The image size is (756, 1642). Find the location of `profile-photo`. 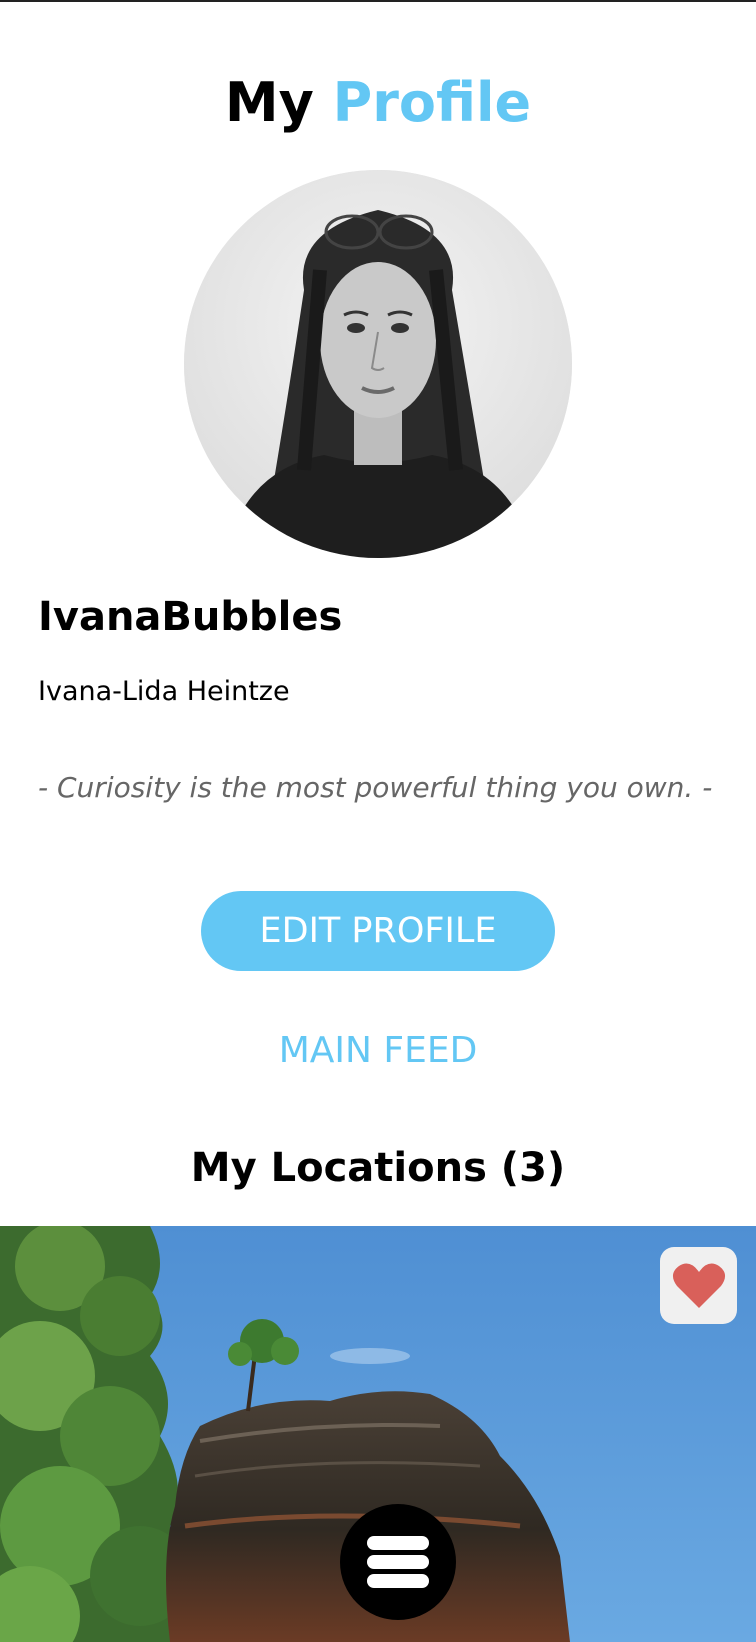

profile-photo is located at coordinates (378, 364).